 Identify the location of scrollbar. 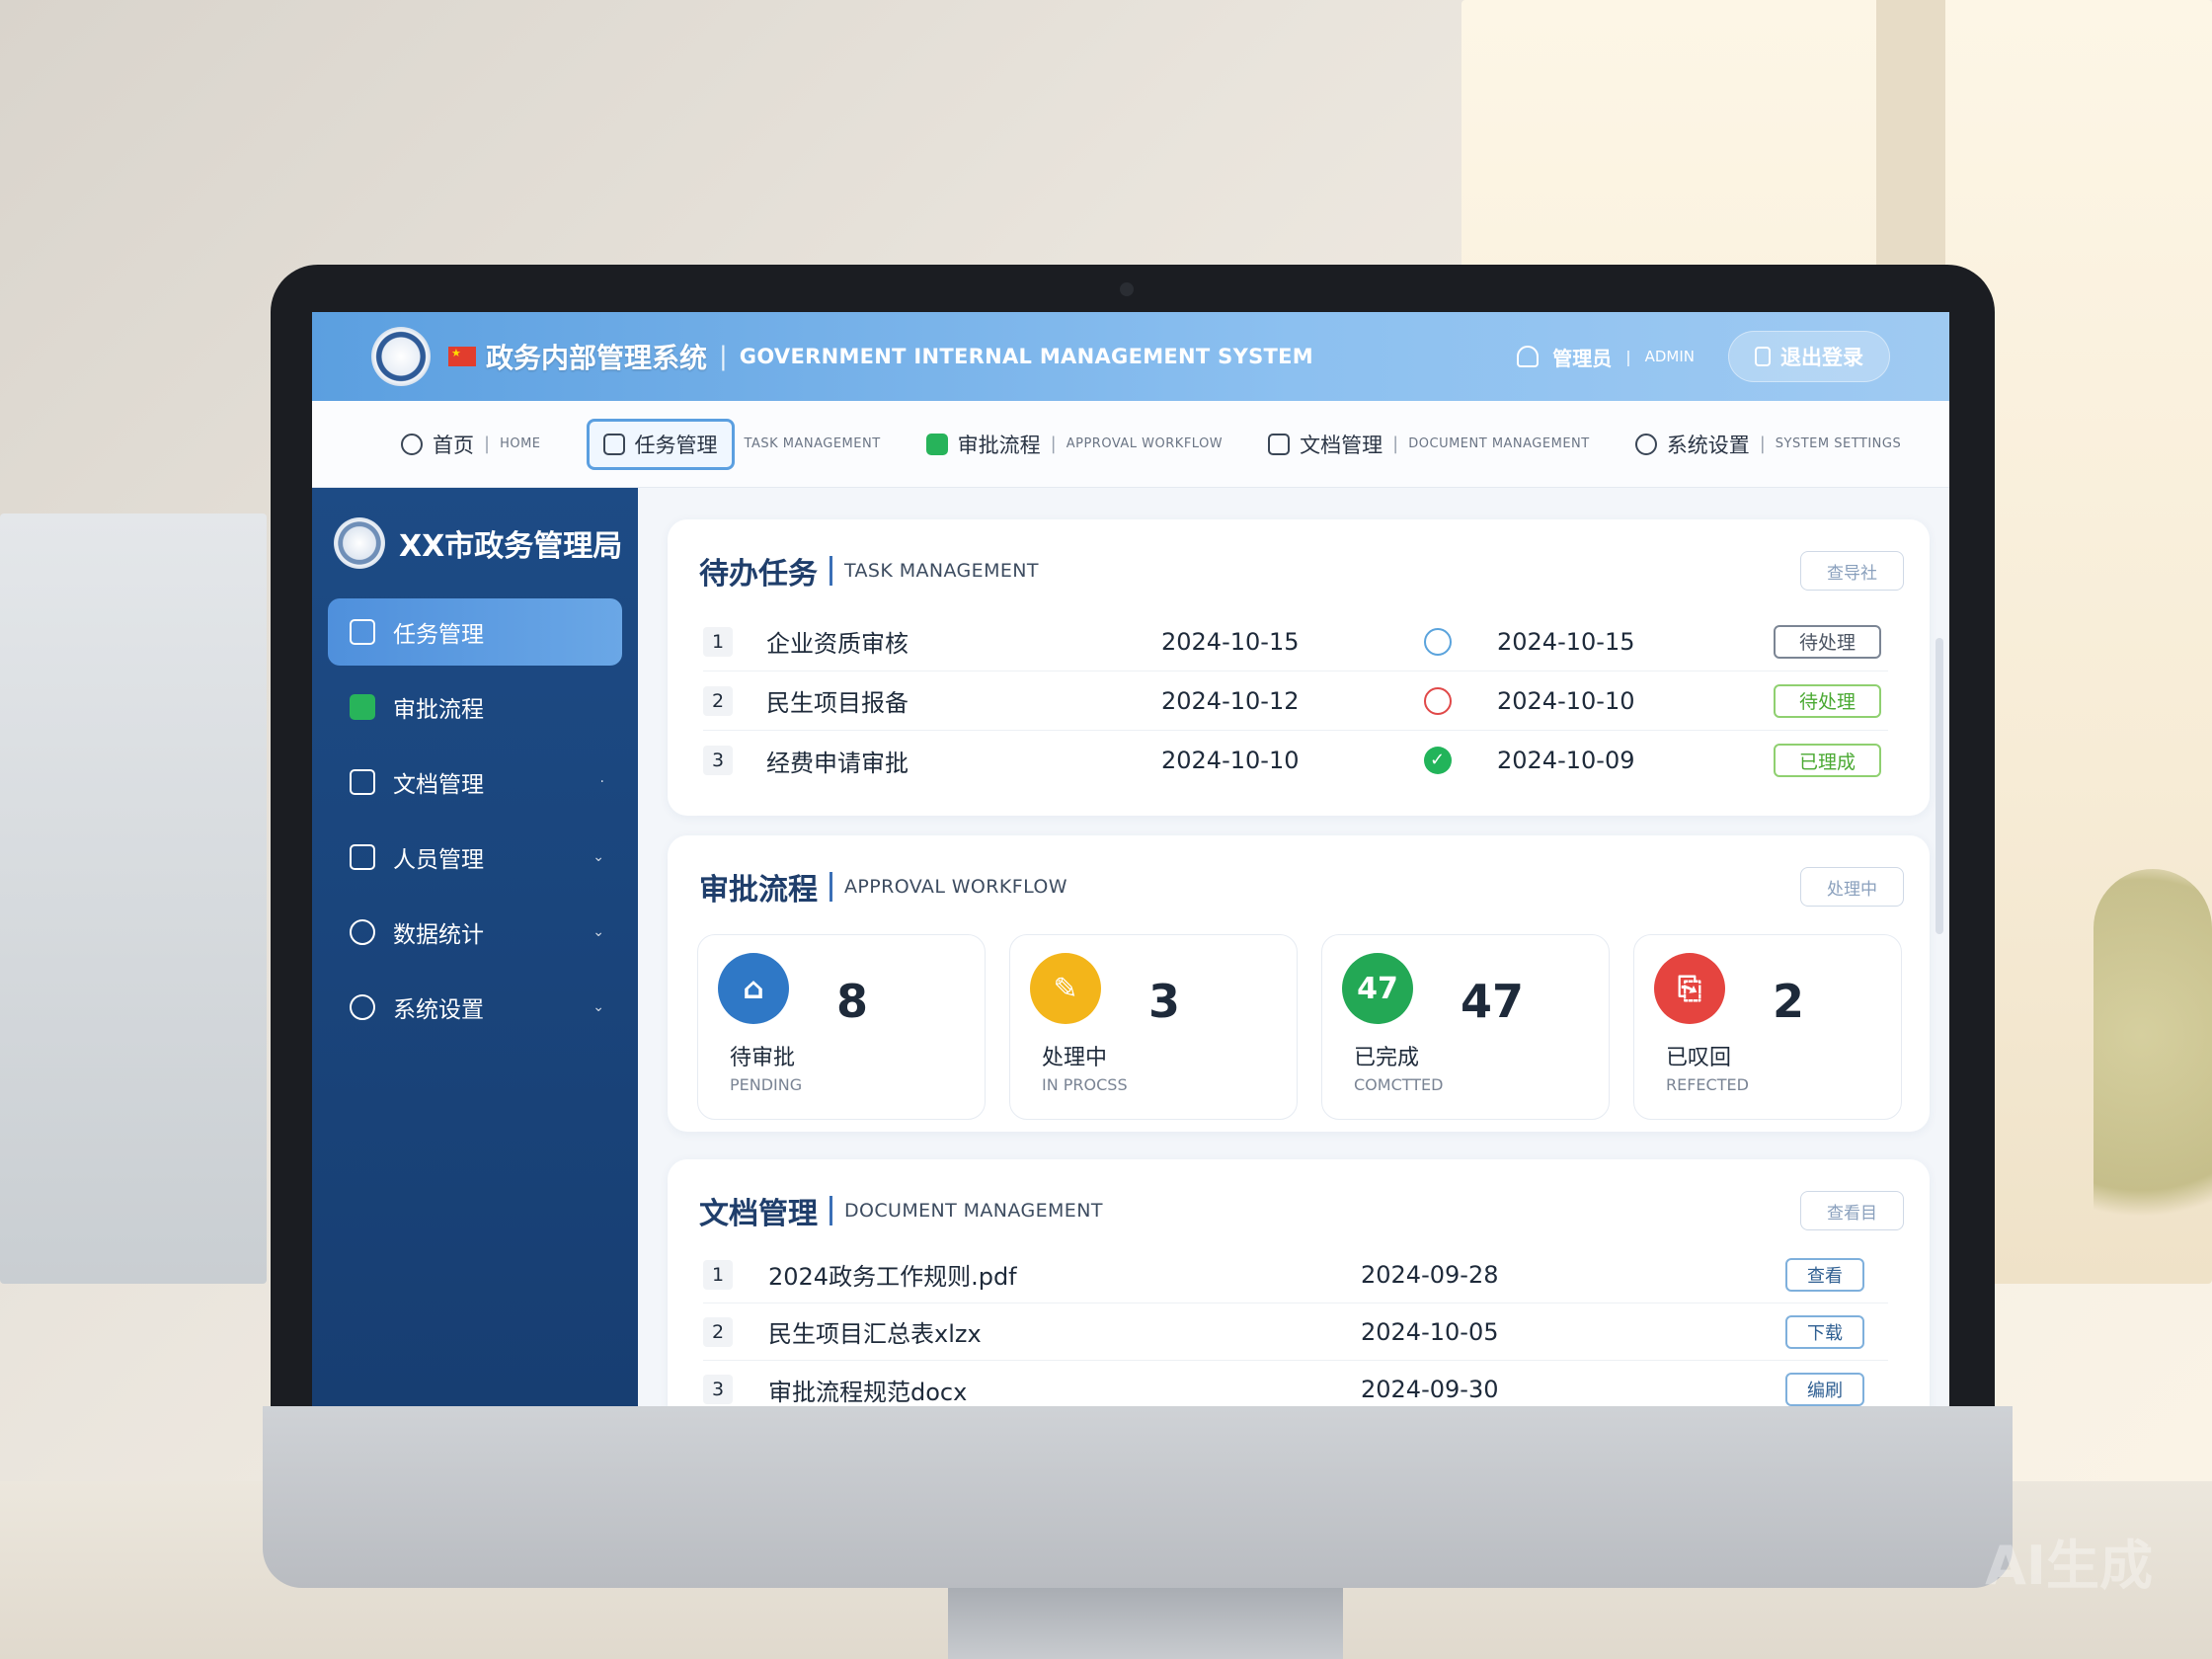
(1940, 786).